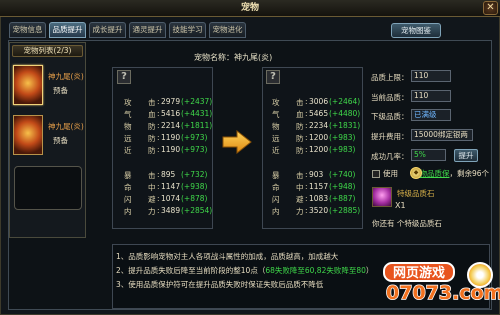 This screenshot has height=315, width=500. I want to click on stat-value: 5465, so click(319, 113).